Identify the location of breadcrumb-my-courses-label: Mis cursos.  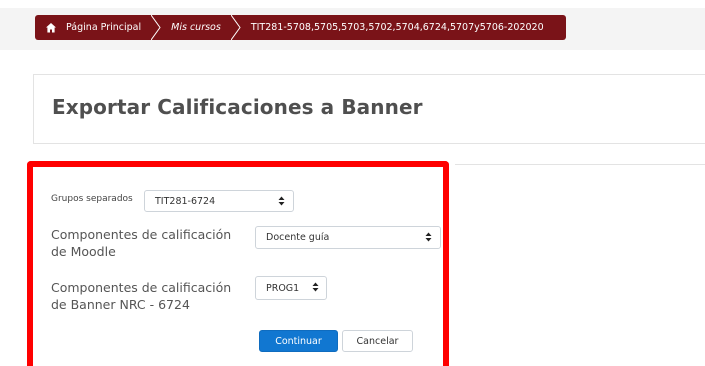
(196, 27).